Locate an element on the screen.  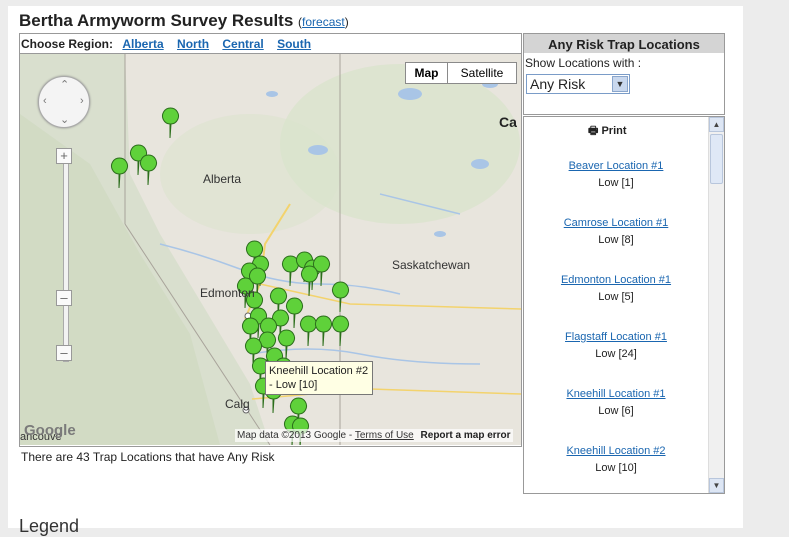
show-locations-label: Show Locations with : is located at coordinates (583, 63).